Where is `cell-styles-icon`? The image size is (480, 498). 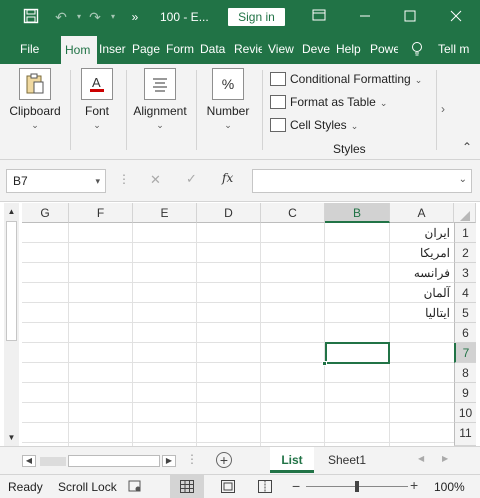
cell-styles-icon is located at coordinates (278, 125).